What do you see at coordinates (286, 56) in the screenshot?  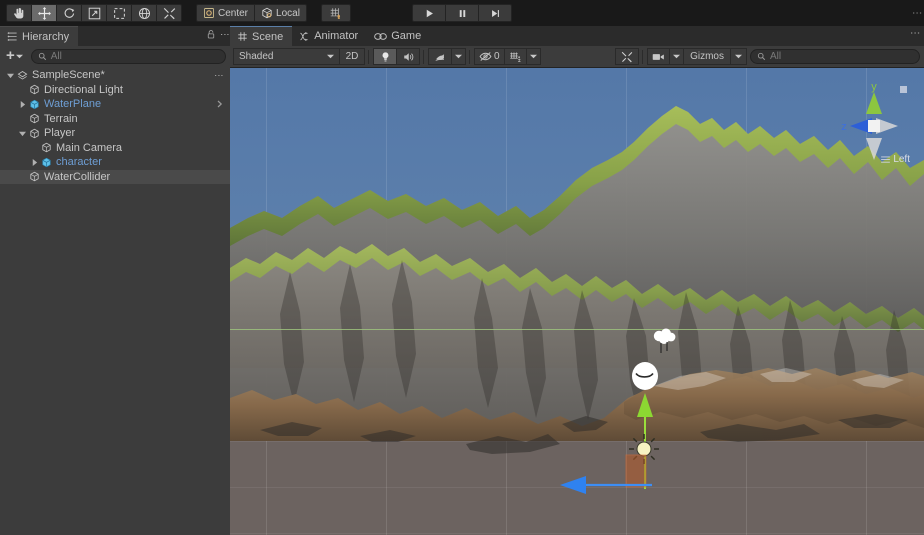 I see `draw-mode-dropdown: Shaded` at bounding box center [286, 56].